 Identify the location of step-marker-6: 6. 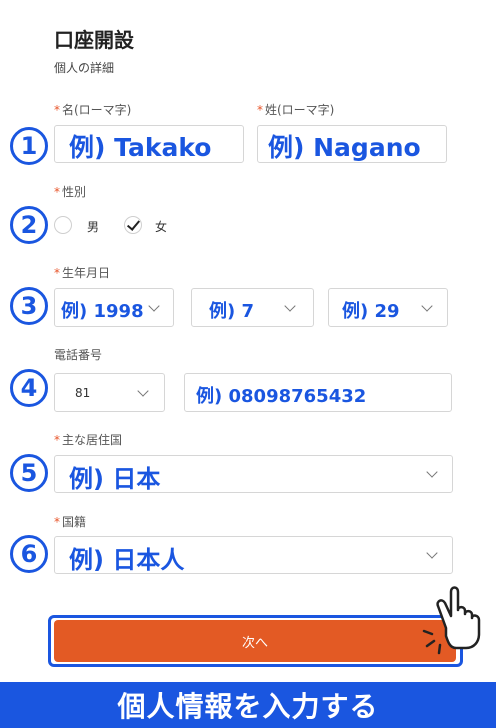
(29, 554).